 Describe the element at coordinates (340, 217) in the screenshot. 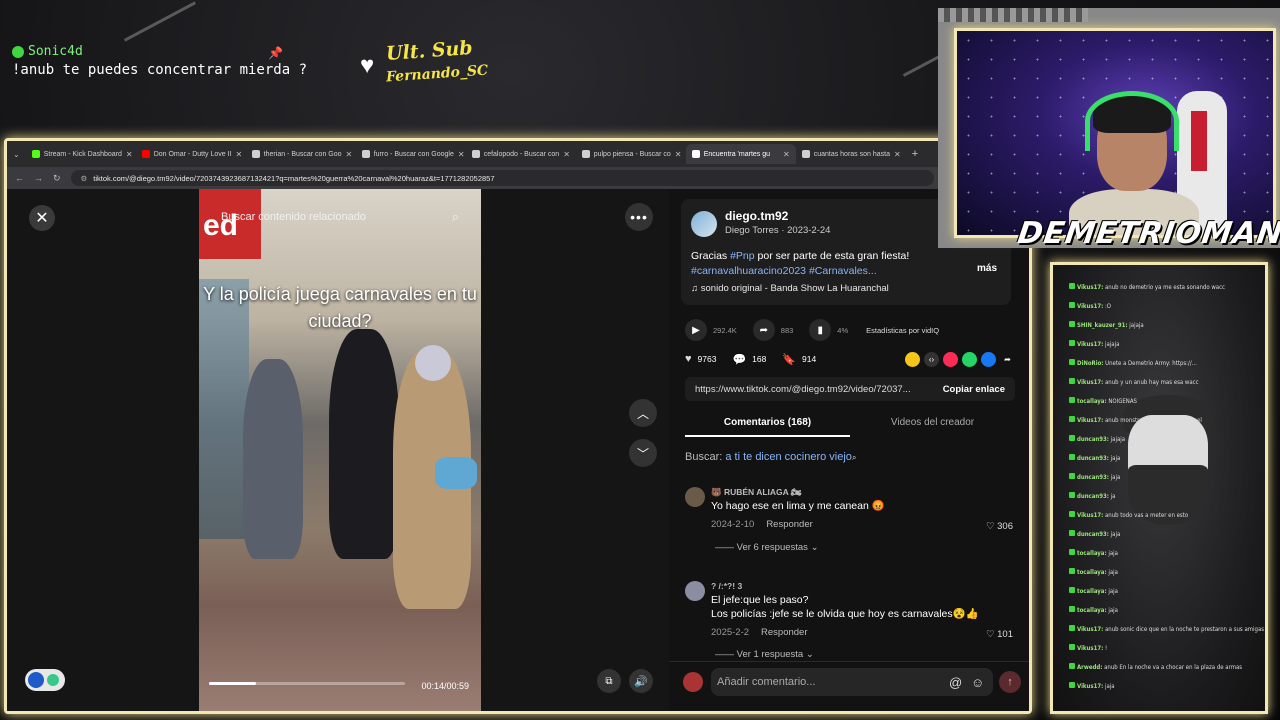

I see `related-search-box: Buscar contenido relacionado ⌕` at that location.